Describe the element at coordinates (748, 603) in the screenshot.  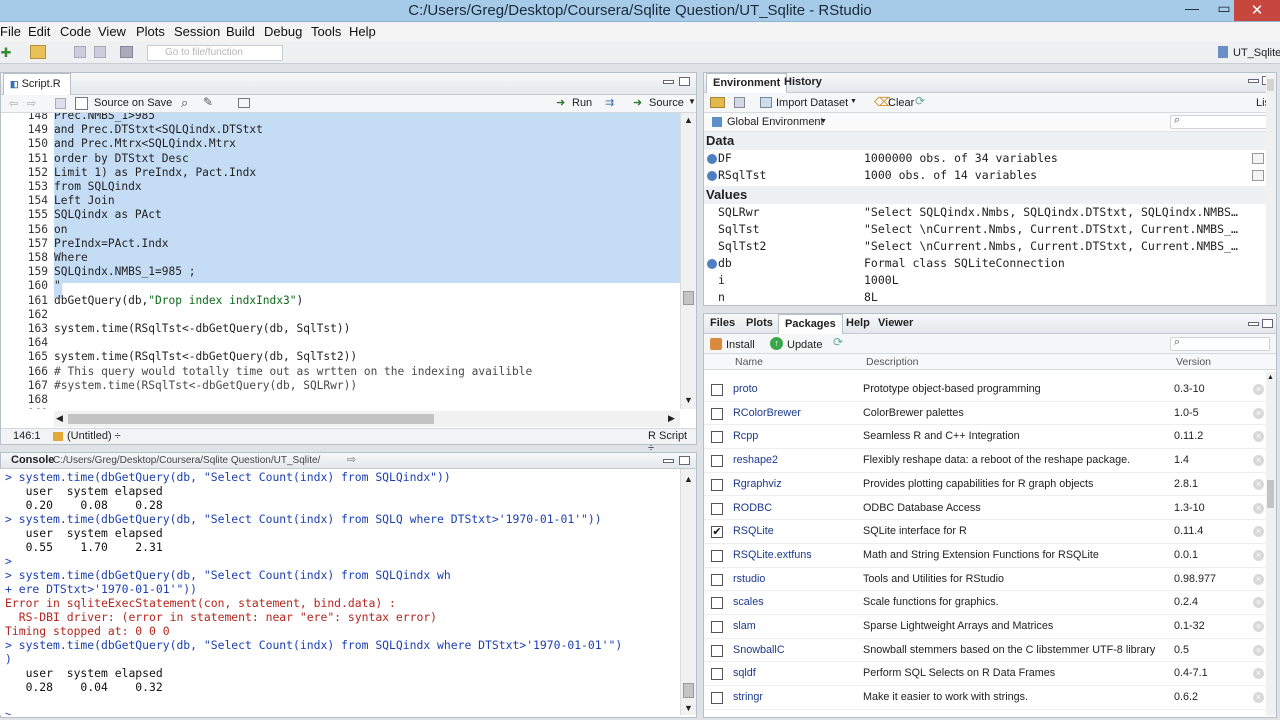
I see `package-name-link: scales` at that location.